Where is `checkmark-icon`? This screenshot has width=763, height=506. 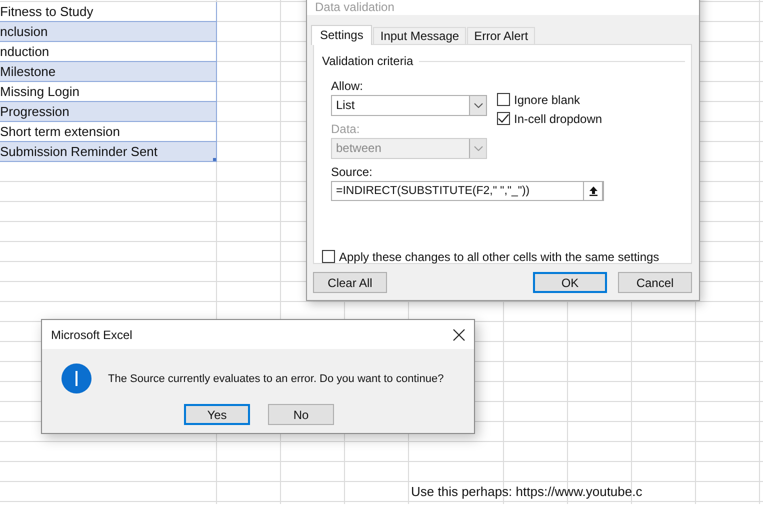
checkmark-icon is located at coordinates (503, 118).